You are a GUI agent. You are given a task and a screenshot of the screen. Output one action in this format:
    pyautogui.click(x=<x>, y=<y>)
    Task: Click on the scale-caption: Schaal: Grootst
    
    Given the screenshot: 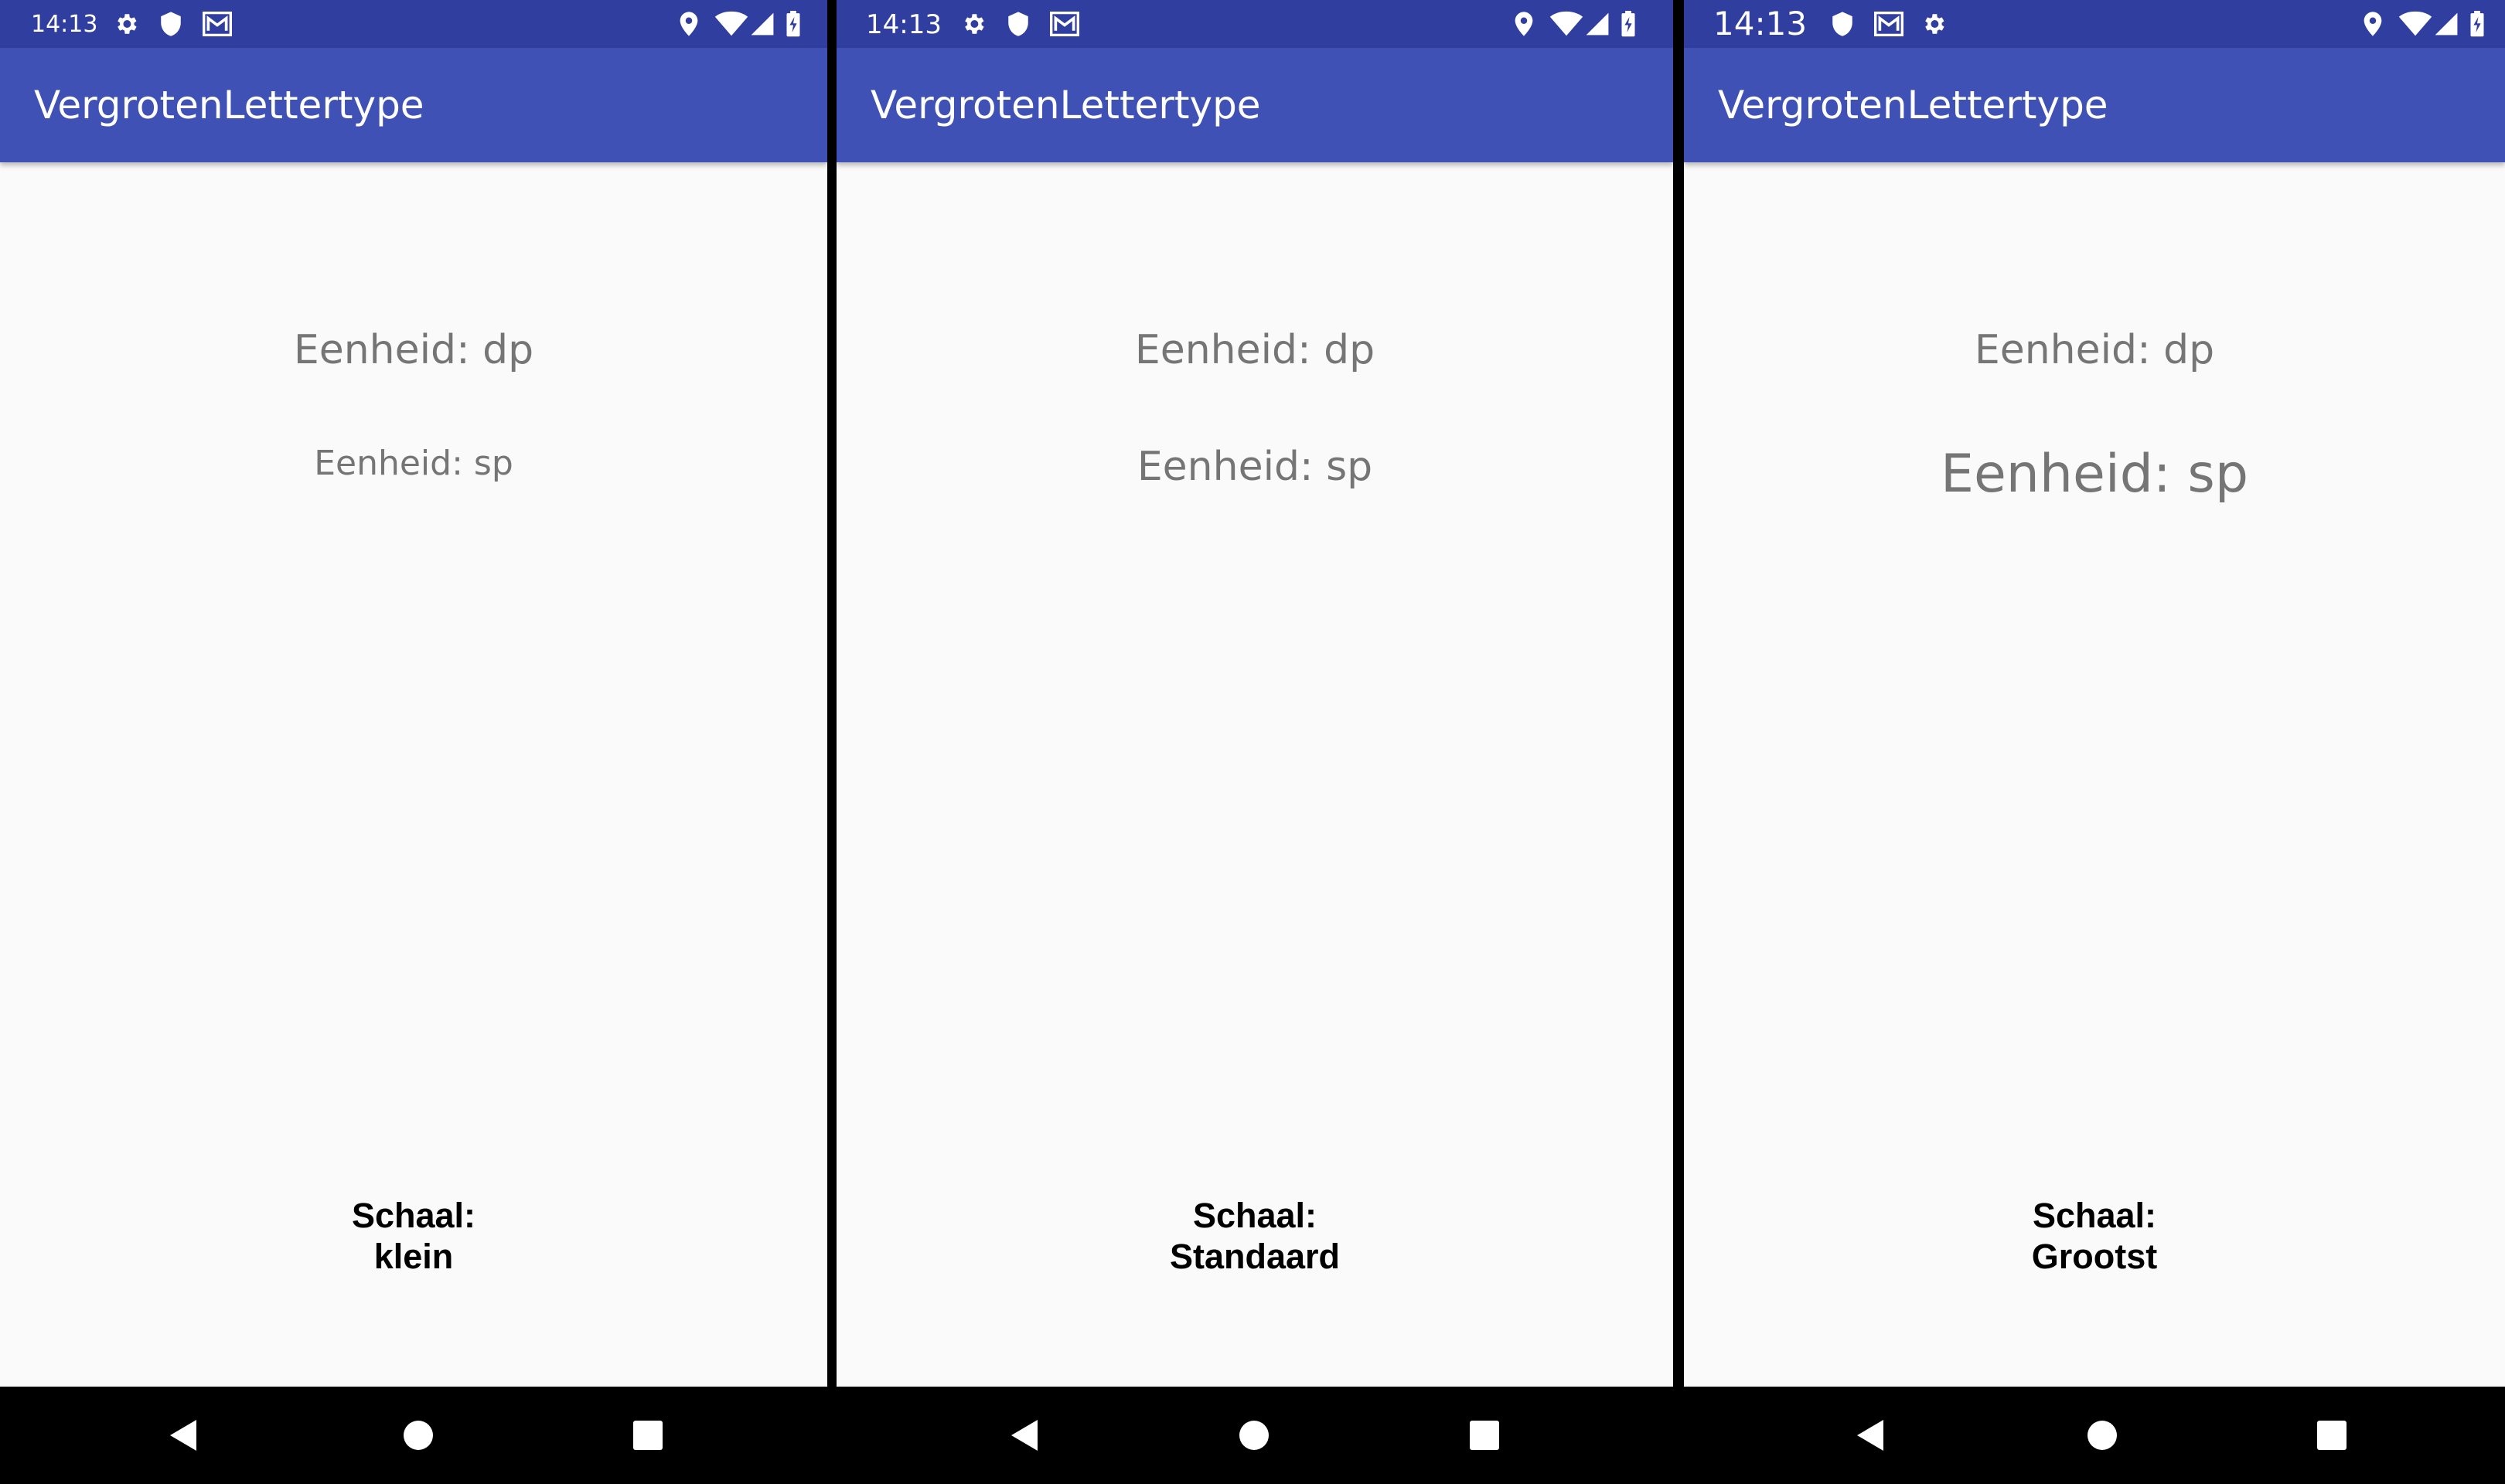 What is the action you would take?
    pyautogui.click(x=2094, y=1236)
    